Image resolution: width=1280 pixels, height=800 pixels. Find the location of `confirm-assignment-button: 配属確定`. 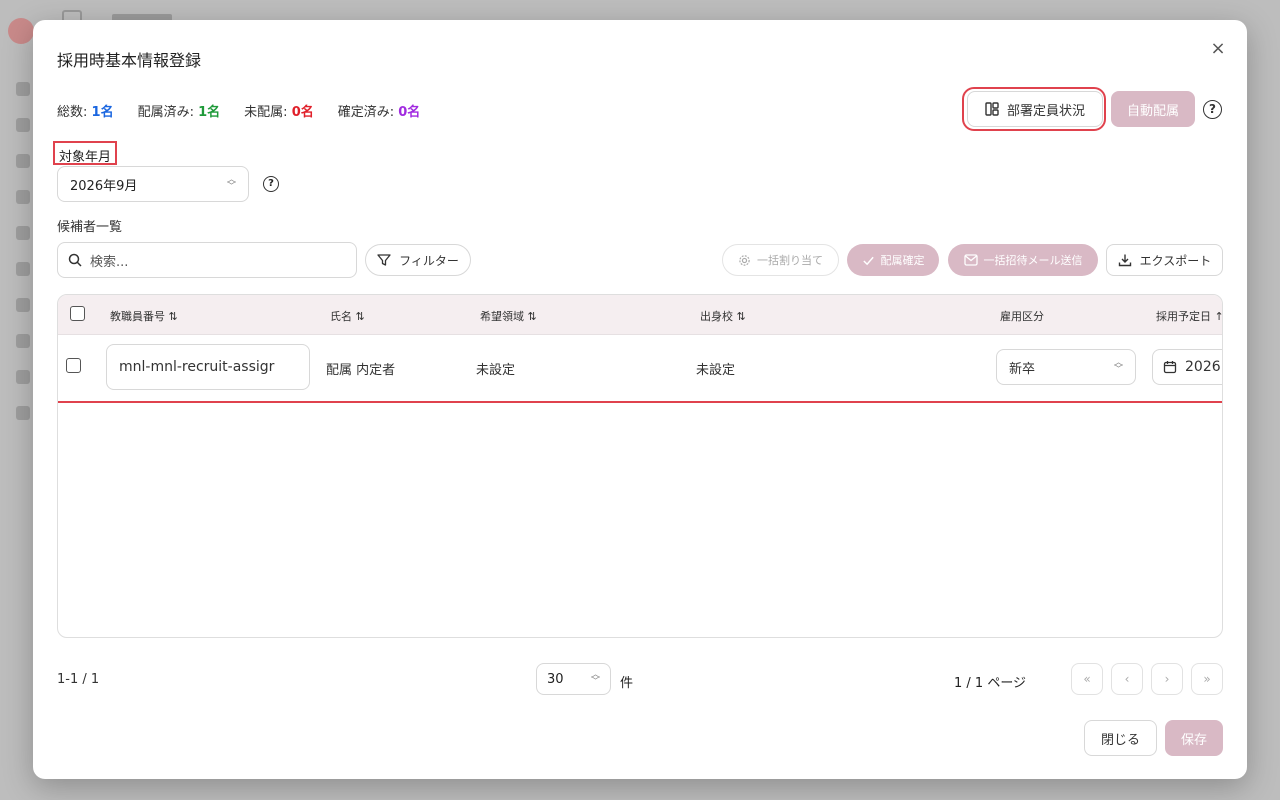

confirm-assignment-button: 配属確定 is located at coordinates (893, 260).